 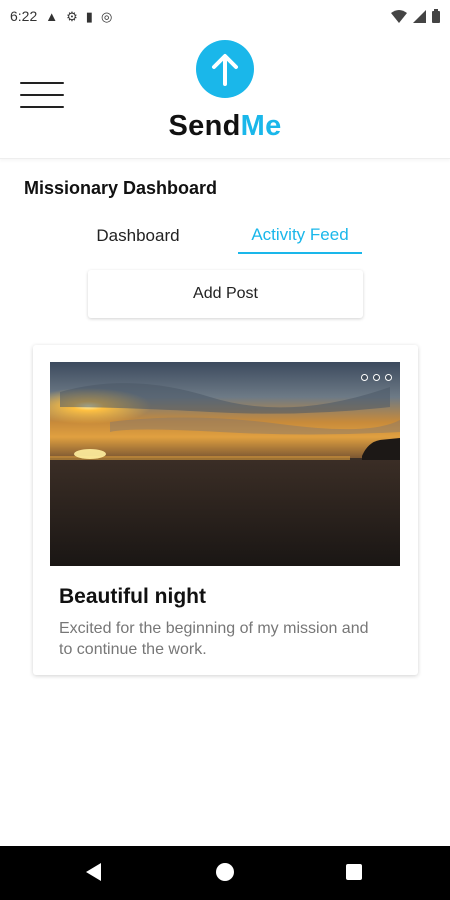 What do you see at coordinates (121, 188) in the screenshot?
I see `page-title: Missionary Dashboard` at bounding box center [121, 188].